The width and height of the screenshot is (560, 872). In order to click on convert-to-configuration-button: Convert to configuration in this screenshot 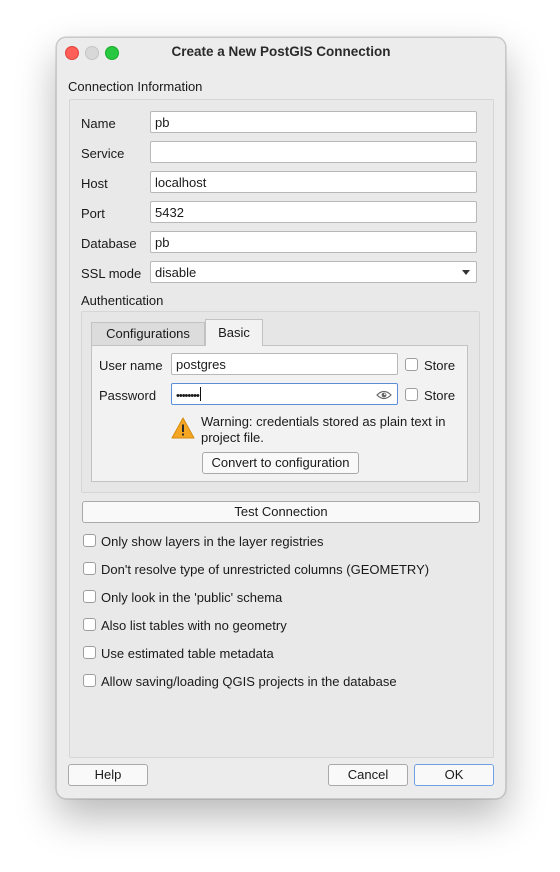, I will do `click(280, 463)`.